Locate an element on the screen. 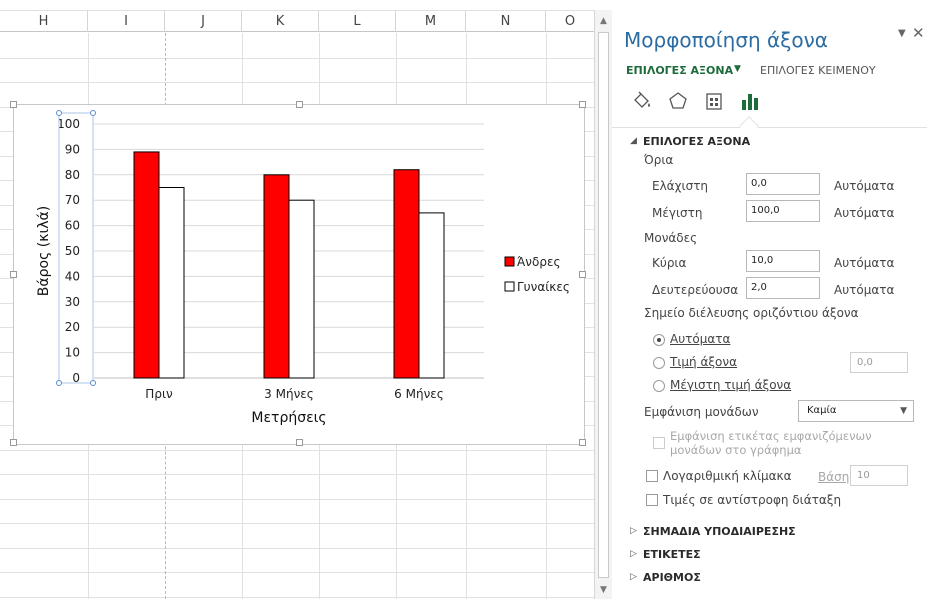 The image size is (927, 599). radio-crosses-max is located at coordinates (659, 386).